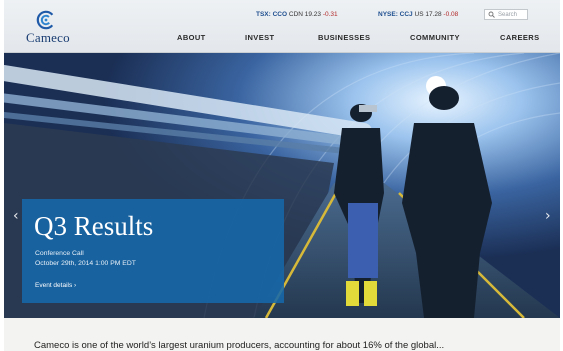 The image size is (563, 351). Describe the element at coordinates (85, 263) in the screenshot. I see `promo-date: October 29th, 2014 1:00 PM EDT` at that location.